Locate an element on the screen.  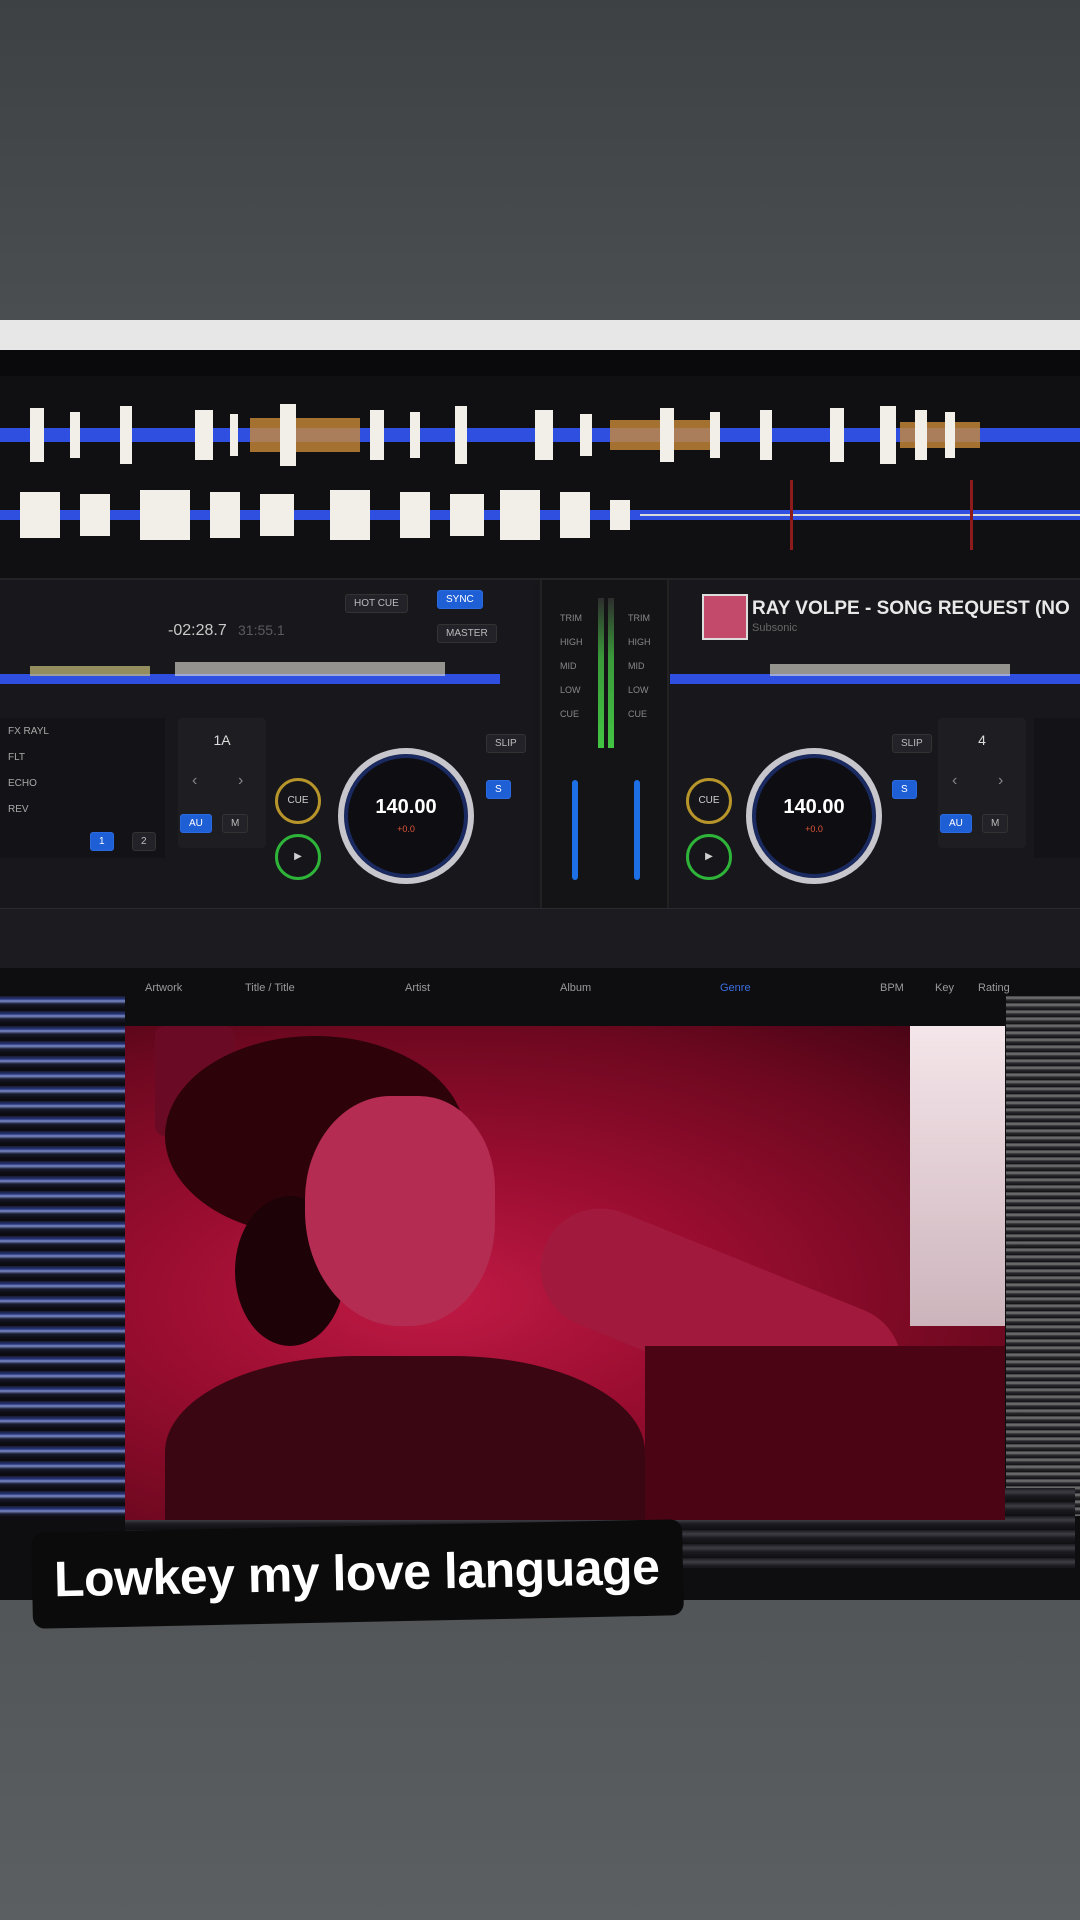
deck-a-key: 1A is located at coordinates (222, 740).